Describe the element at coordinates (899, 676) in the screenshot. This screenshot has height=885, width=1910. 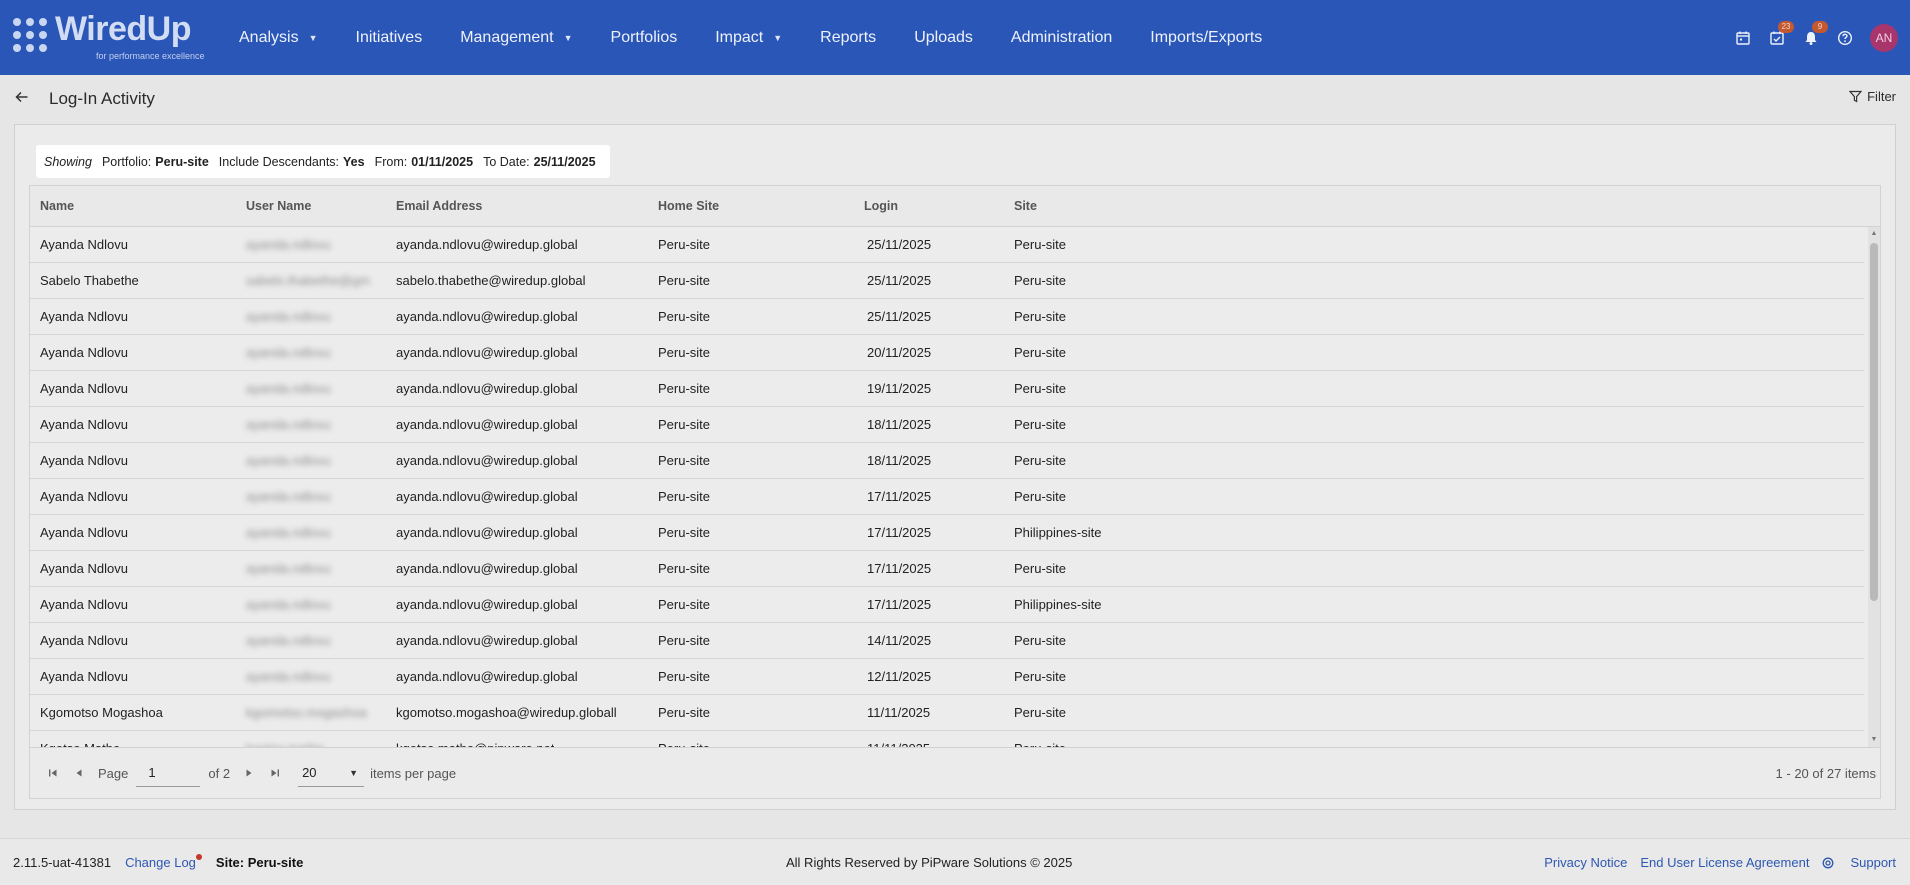
I see `cell-login: 12/11/2025` at that location.